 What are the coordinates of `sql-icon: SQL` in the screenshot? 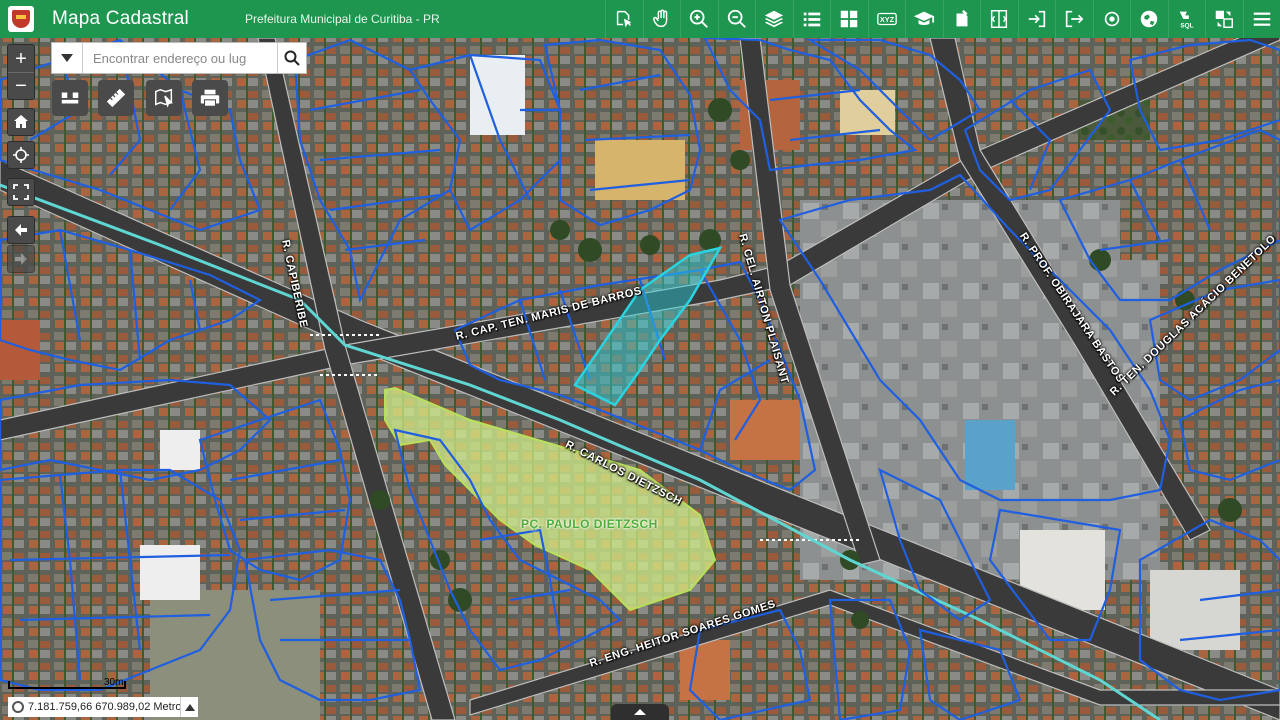 It's located at (1186, 19).